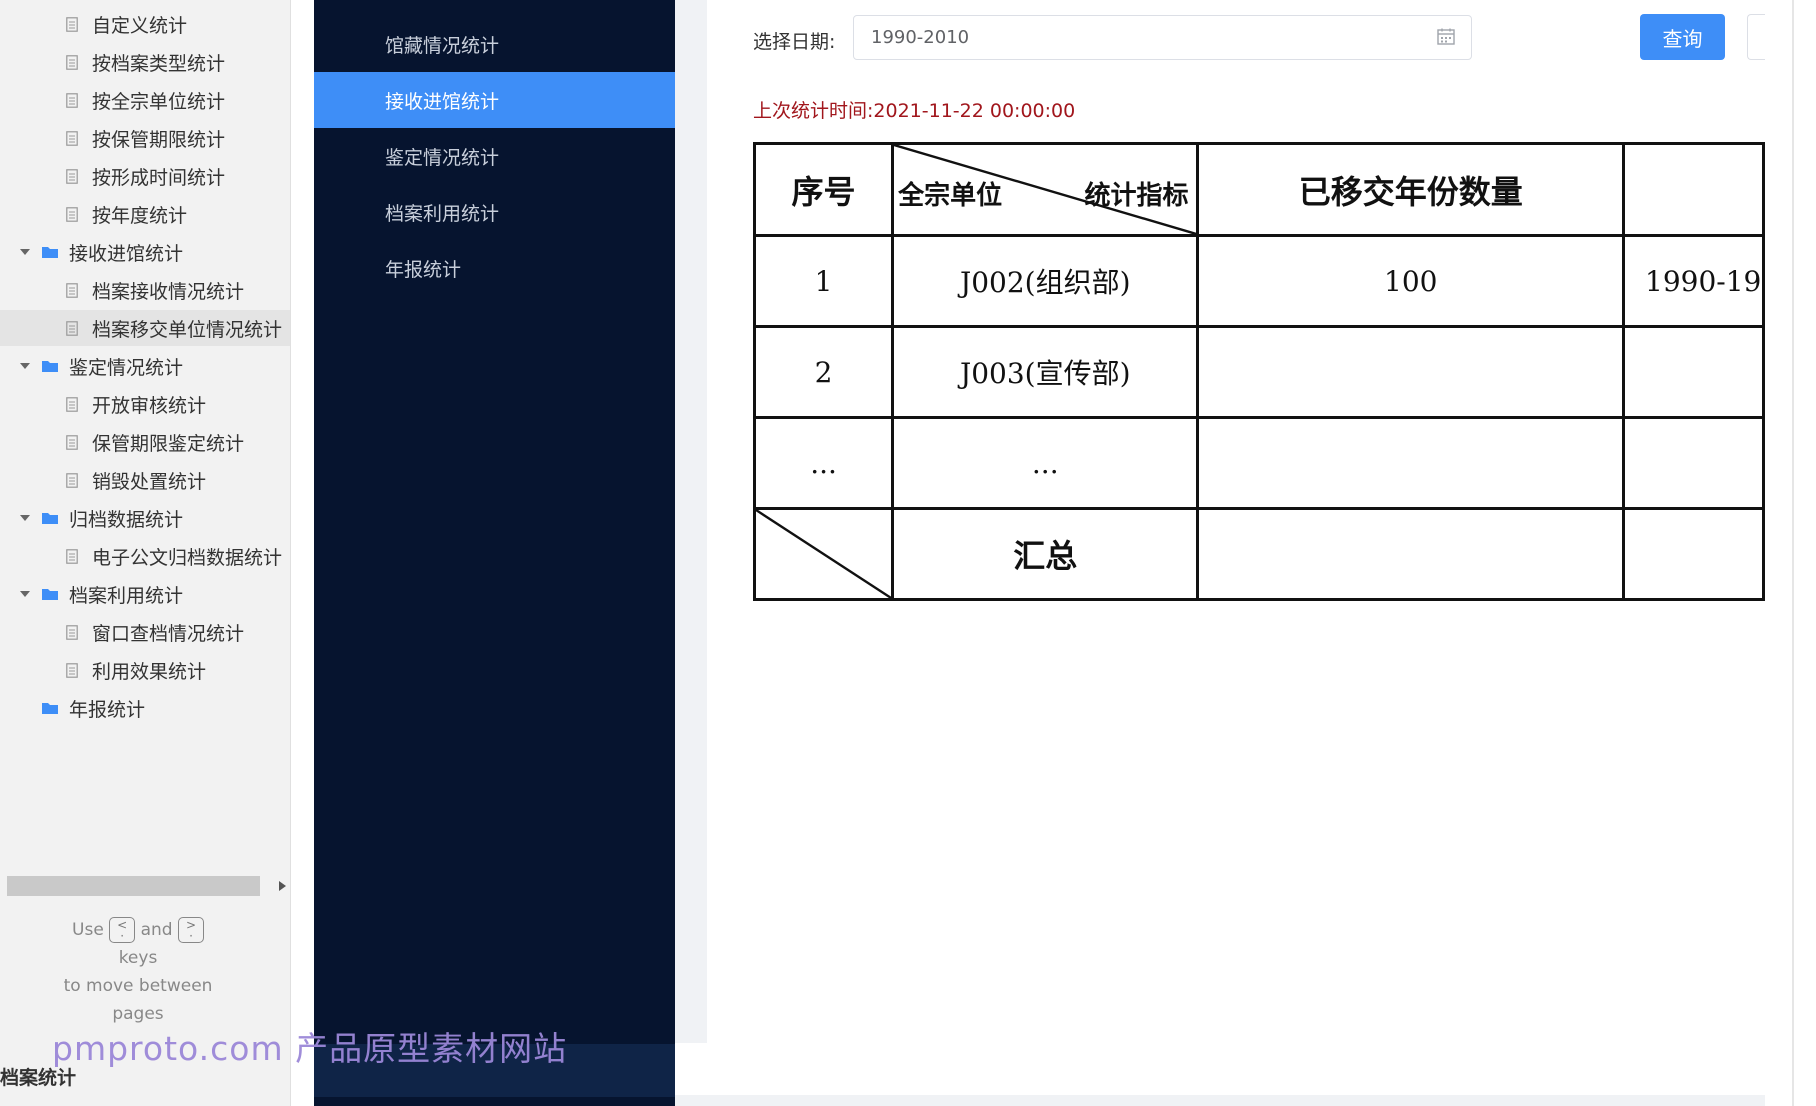 This screenshot has height=1106, width=1816. I want to click on nav-item: 档案利用统计, so click(494, 212).